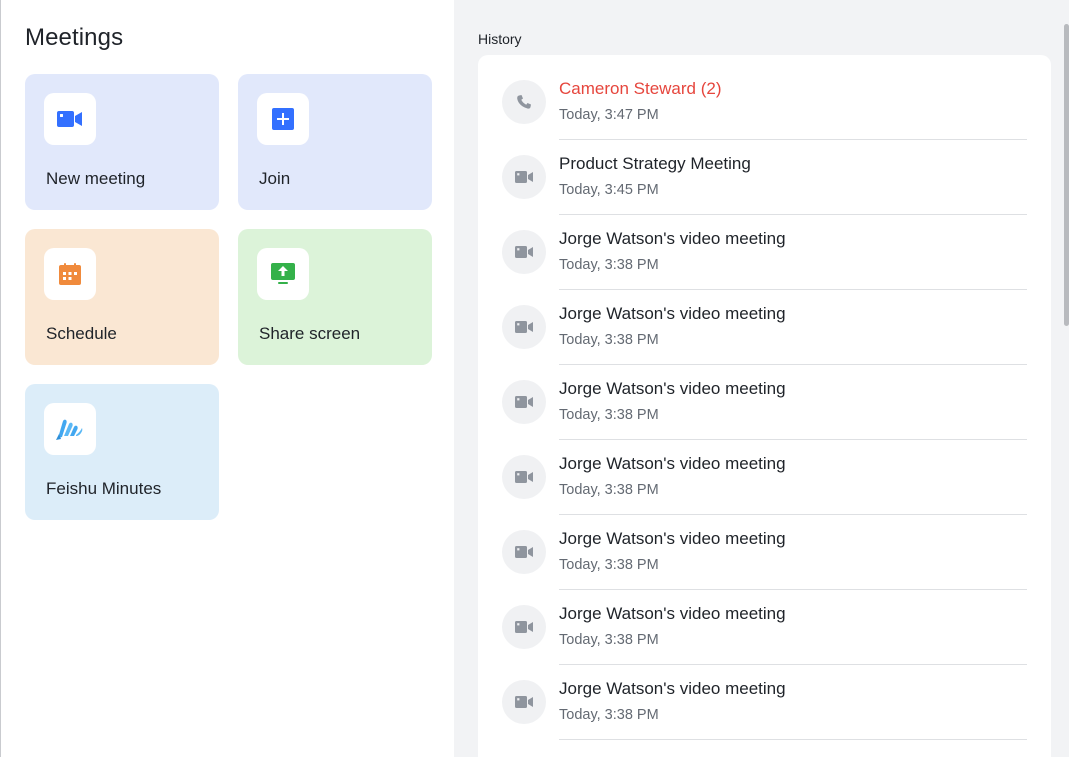 This screenshot has width=1069, height=757. Describe the element at coordinates (96, 178) in the screenshot. I see `new-meeting-label: New meeting` at that location.